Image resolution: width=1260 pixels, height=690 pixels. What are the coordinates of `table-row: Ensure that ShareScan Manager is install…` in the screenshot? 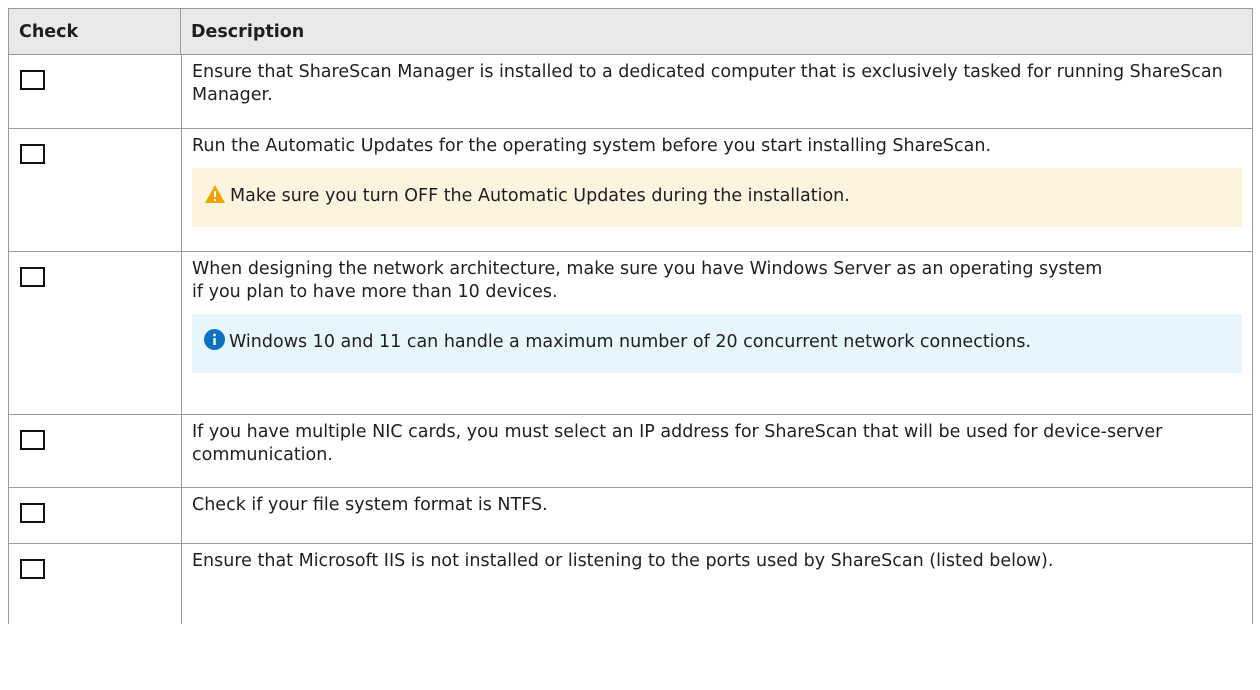 It's located at (631, 92).